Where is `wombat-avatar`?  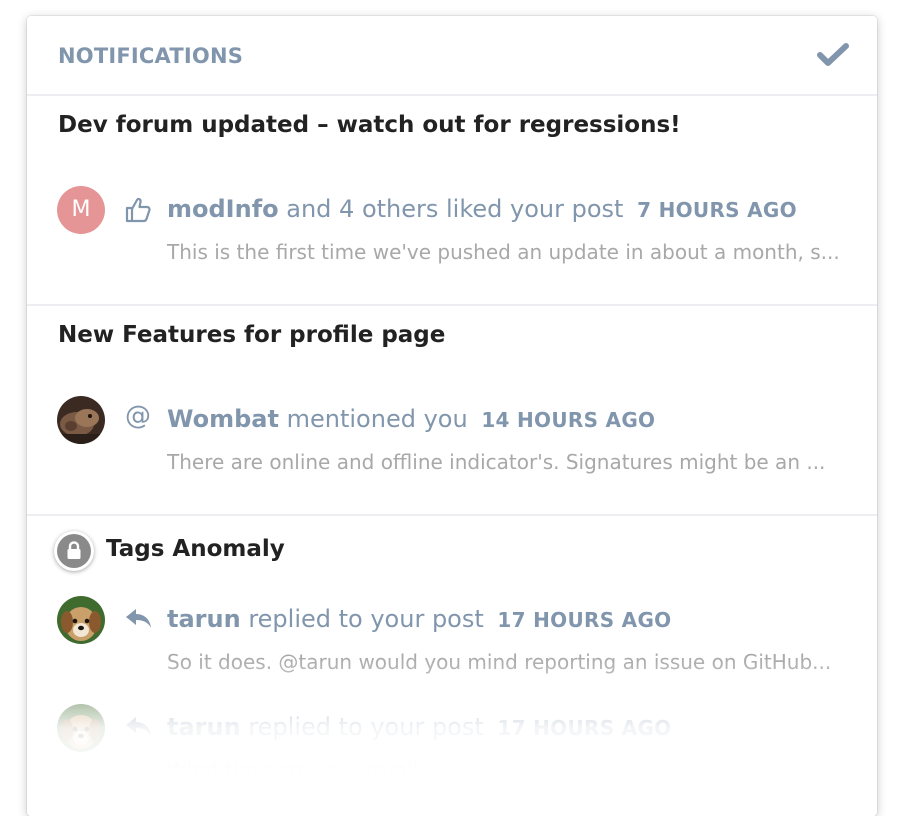
wombat-avatar is located at coordinates (81, 420).